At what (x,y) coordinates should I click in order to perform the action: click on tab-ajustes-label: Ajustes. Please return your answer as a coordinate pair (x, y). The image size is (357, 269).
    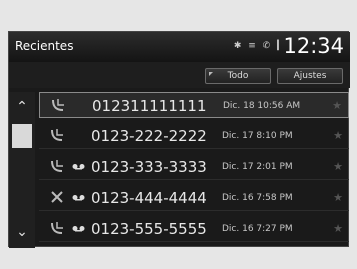
    Looking at the image, I should click on (310, 76).